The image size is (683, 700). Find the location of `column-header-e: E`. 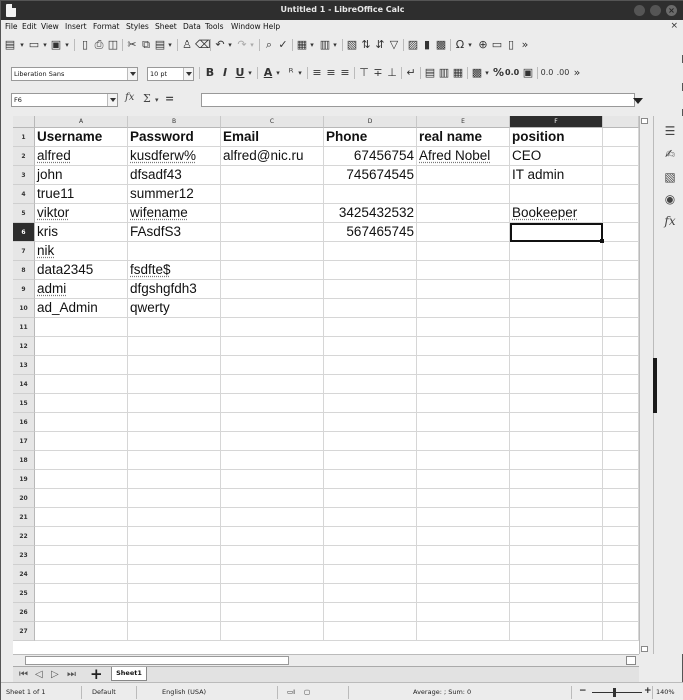

column-header-e: E is located at coordinates (463, 122).